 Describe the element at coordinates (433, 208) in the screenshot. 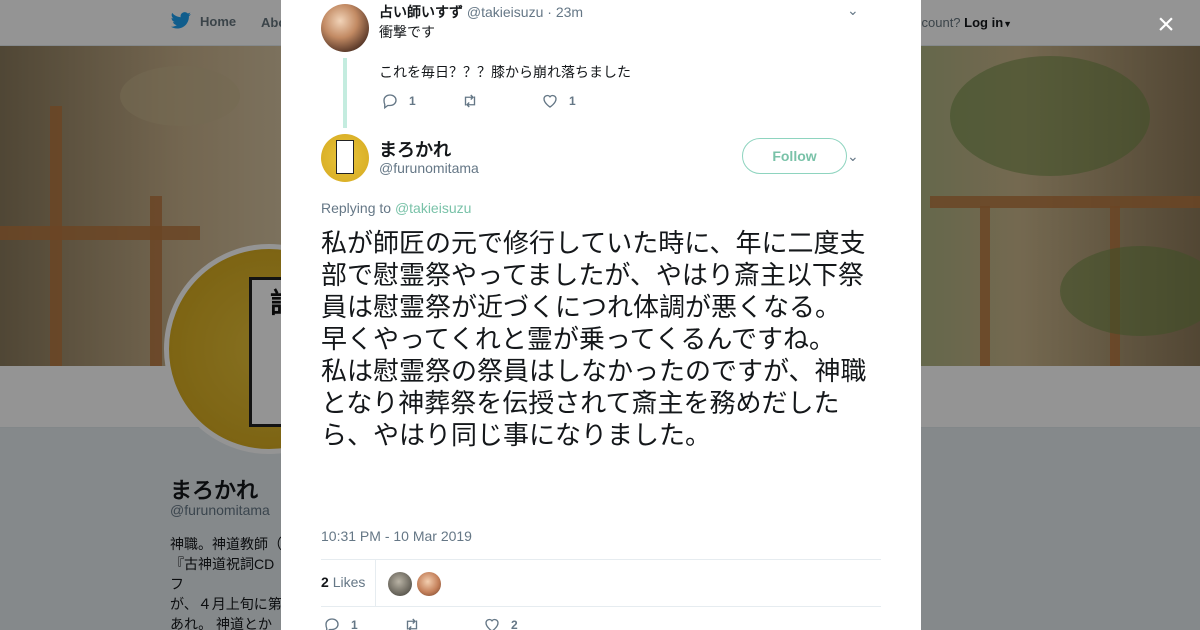

I see `replying-to-link: @takieisuzu` at that location.